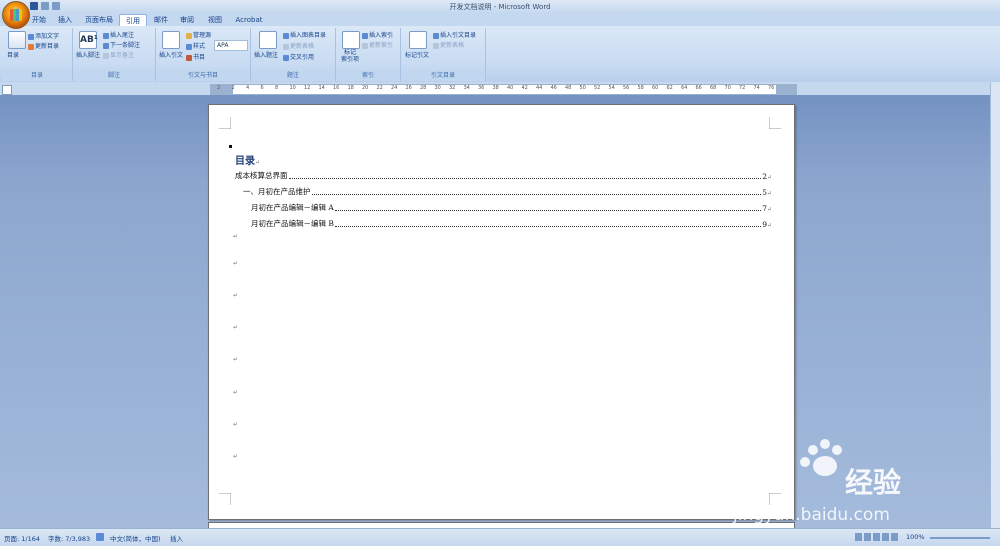 The width and height of the screenshot is (1000, 546). Describe the element at coordinates (302, 57) in the screenshot. I see `cross-reference-label: 交叉引用` at that location.